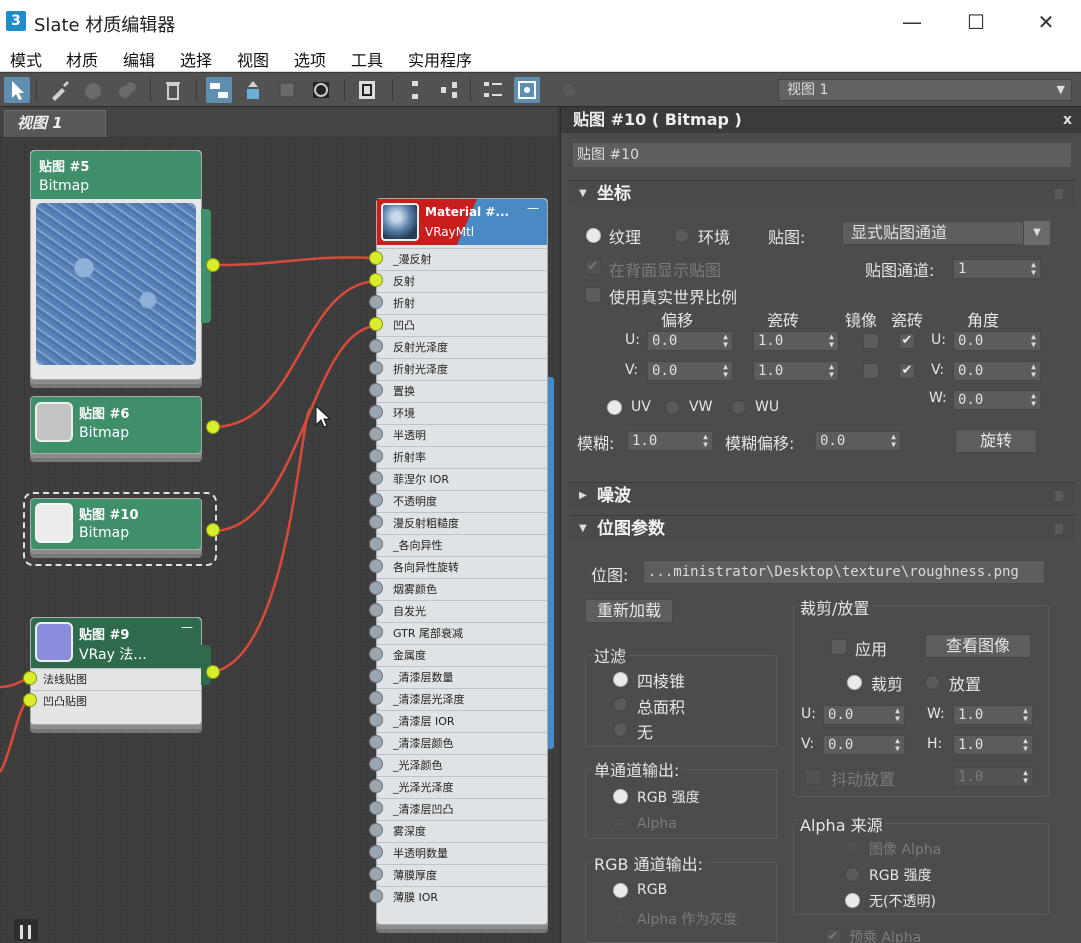  I want to click on rollout-coordinates: ▼ 坐标, so click(822, 193).